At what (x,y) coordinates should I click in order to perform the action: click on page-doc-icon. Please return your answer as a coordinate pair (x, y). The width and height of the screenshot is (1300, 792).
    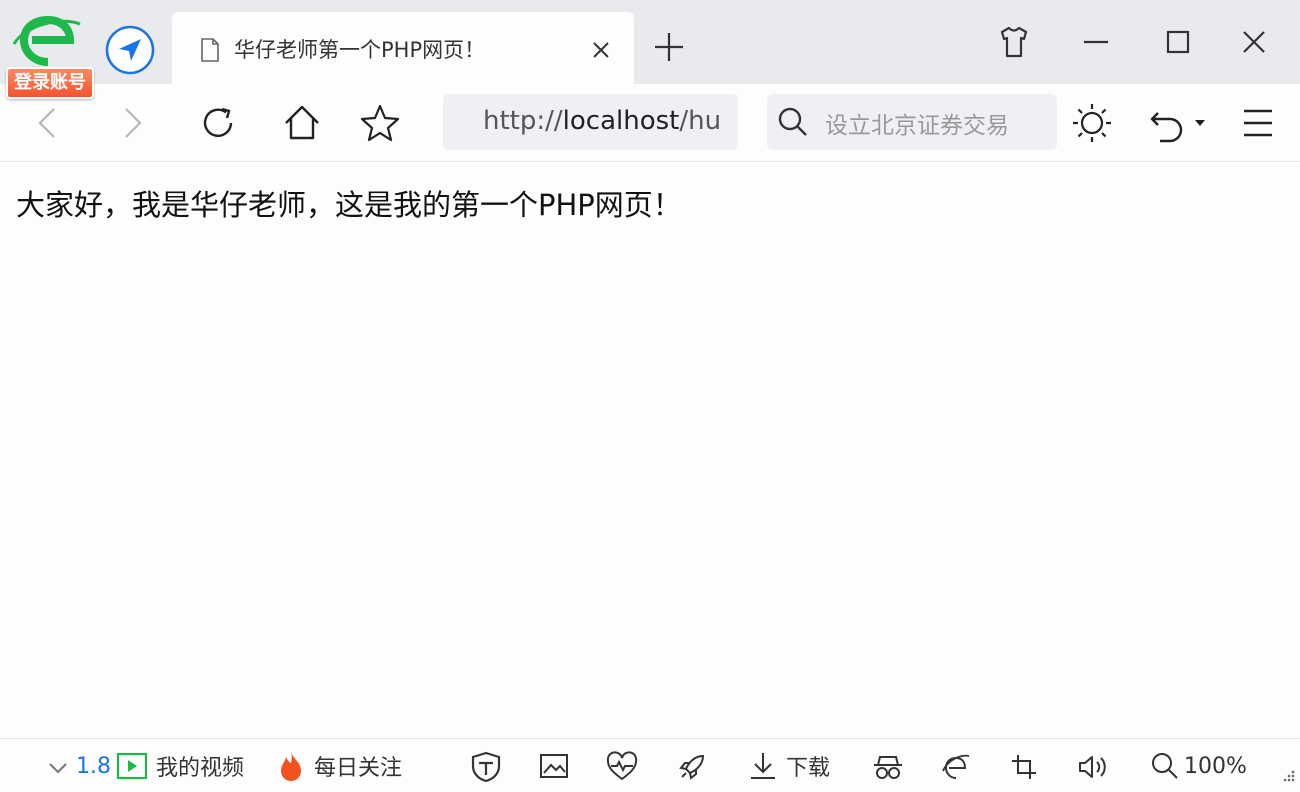
    Looking at the image, I should click on (210, 50).